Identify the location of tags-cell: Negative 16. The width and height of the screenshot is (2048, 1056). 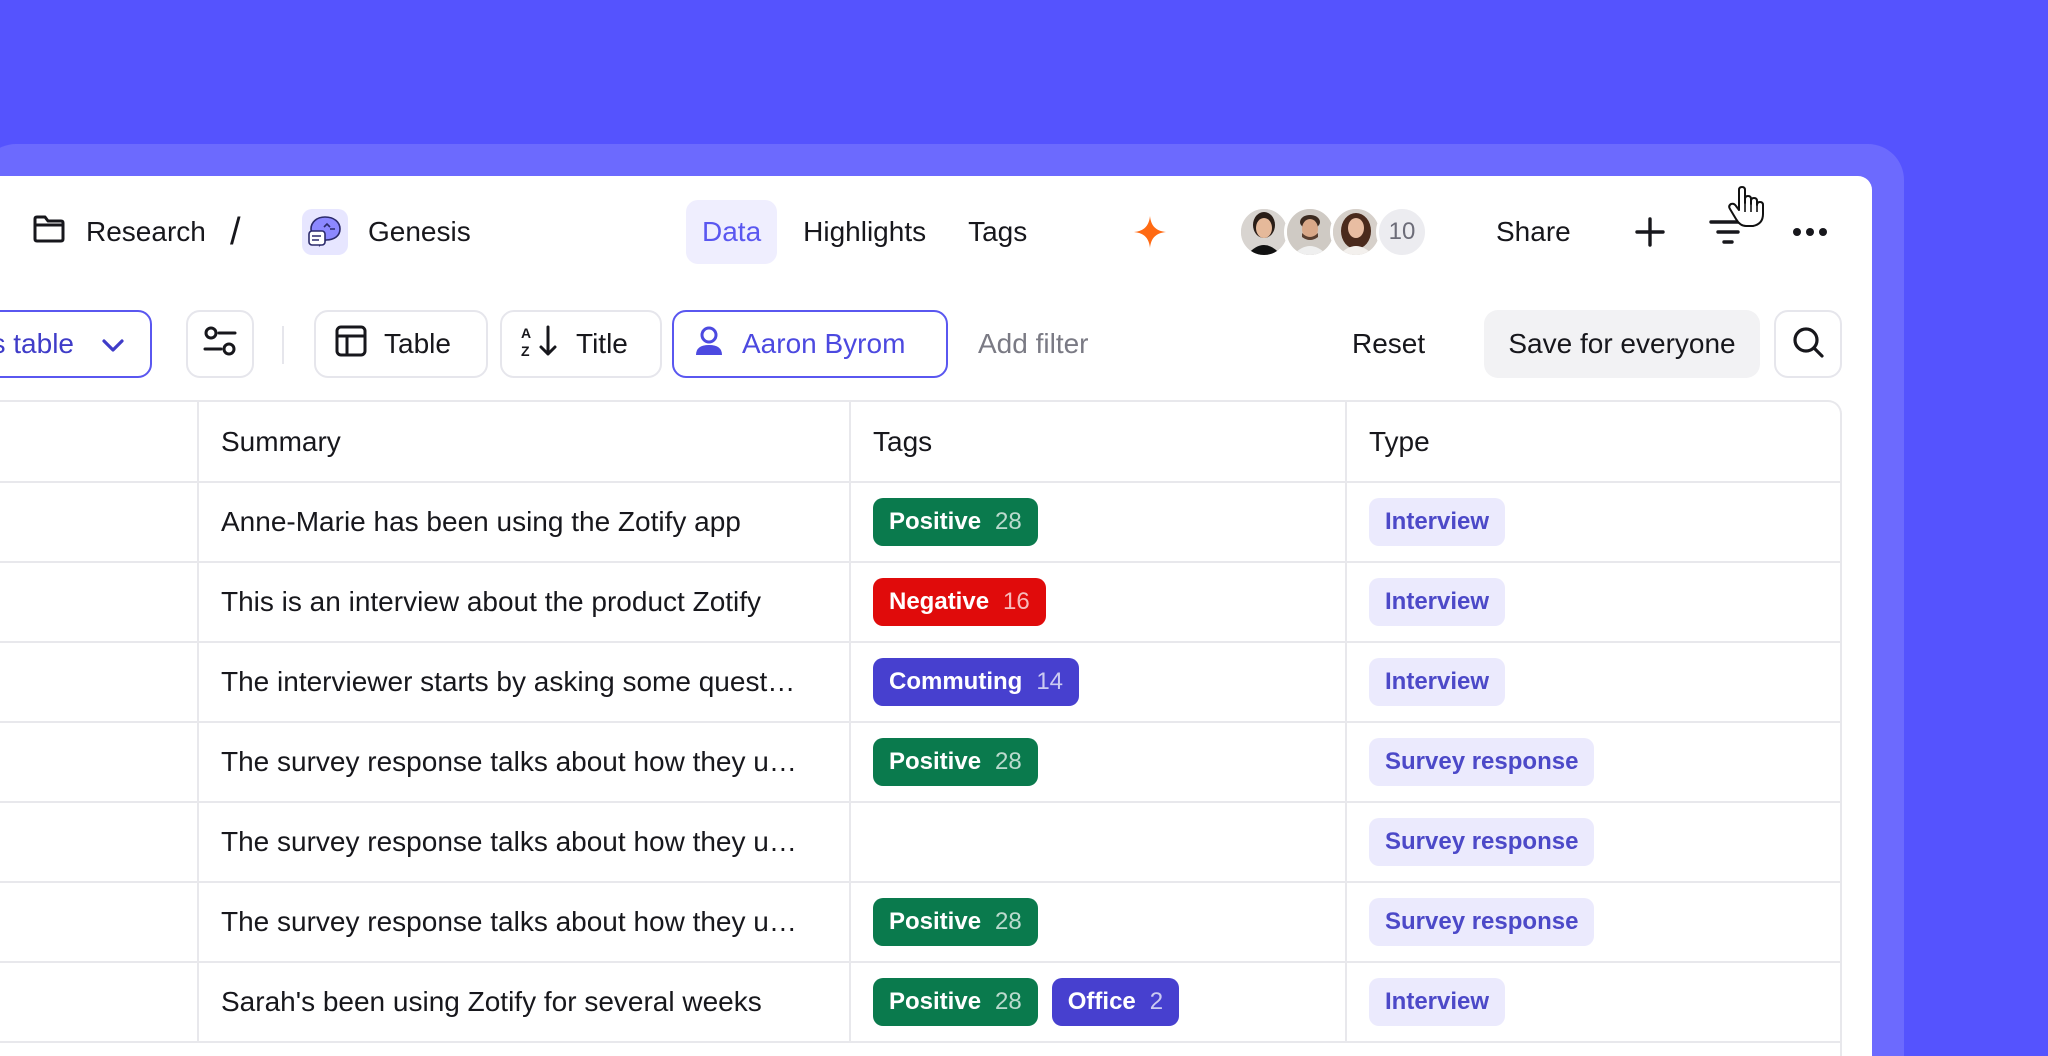
(1098, 602).